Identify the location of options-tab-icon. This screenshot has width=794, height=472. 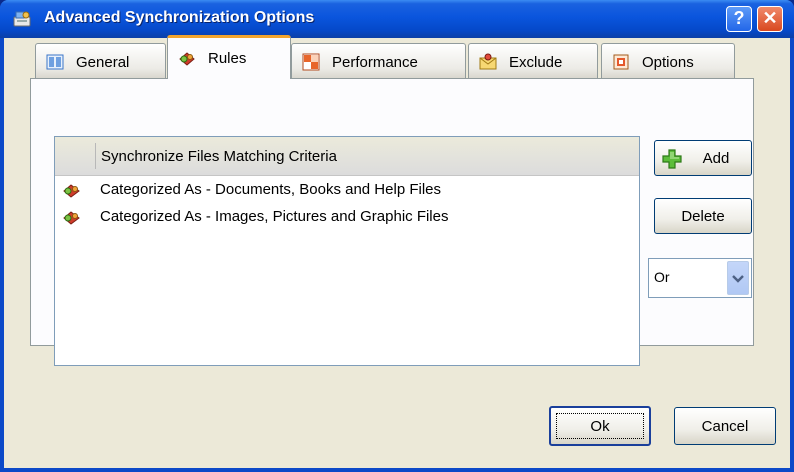
(621, 62).